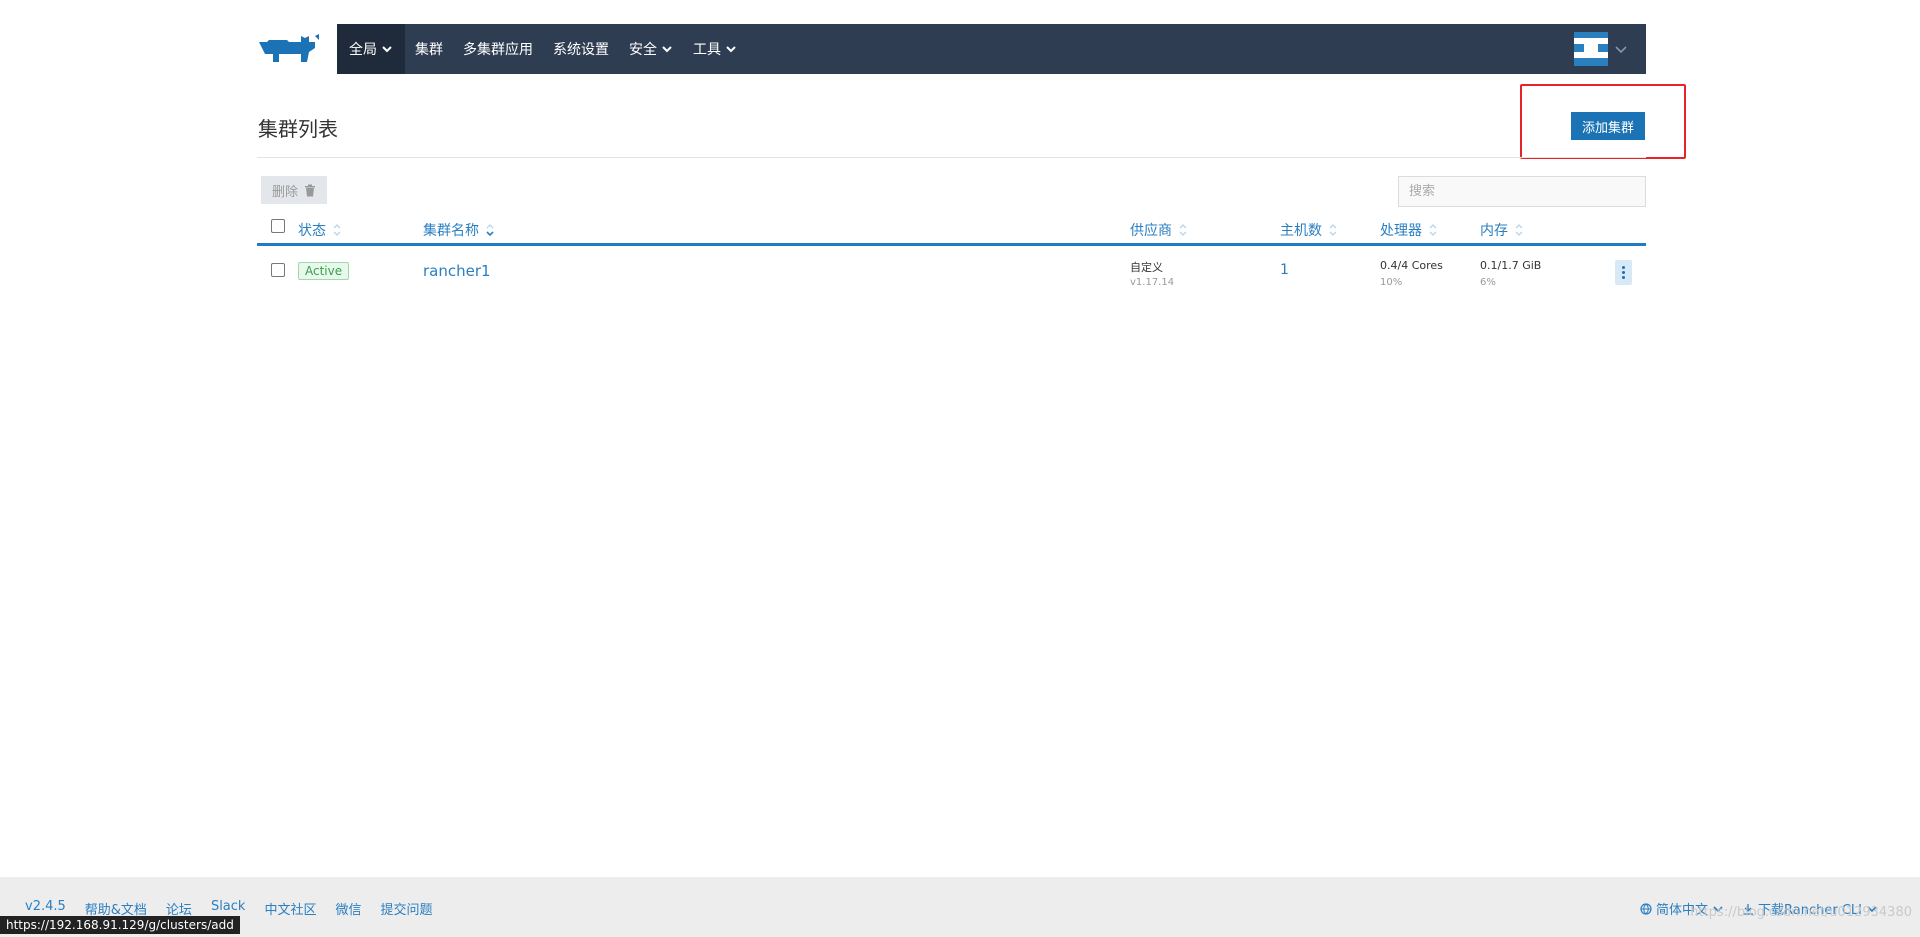 This screenshot has width=1920, height=937. What do you see at coordinates (278, 270) in the screenshot?
I see `row-checkbox` at bounding box center [278, 270].